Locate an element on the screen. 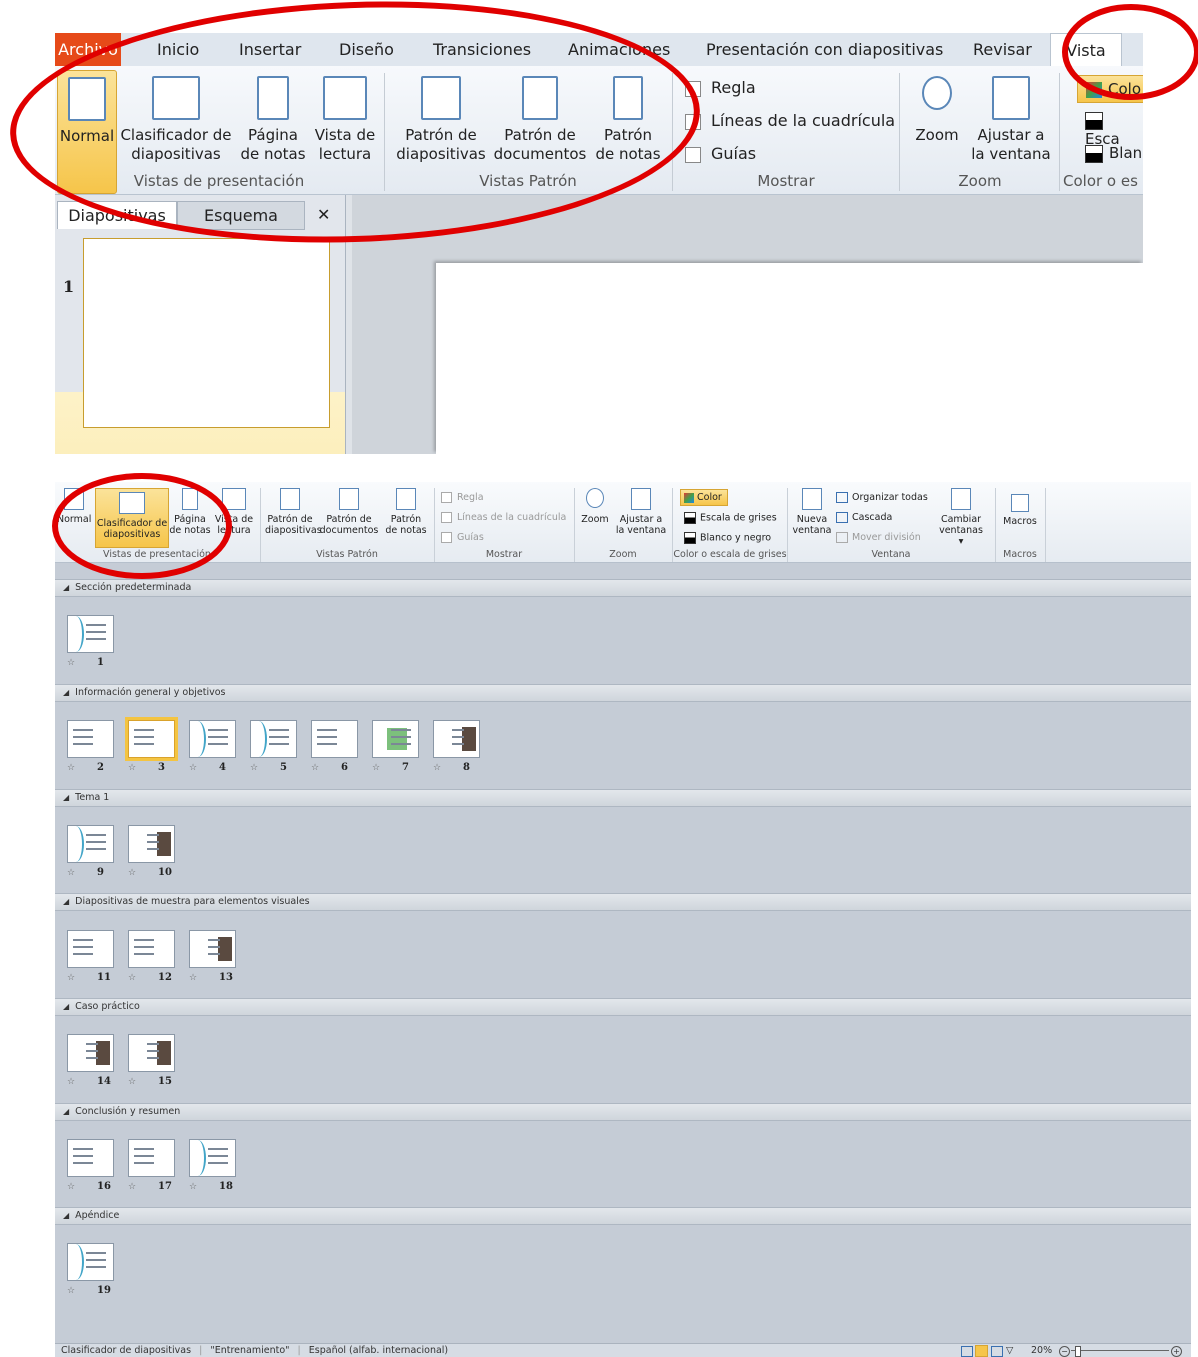 This screenshot has width=1198, height=1357. tab-presentacion: Presentación con diapositivas is located at coordinates (824, 49).